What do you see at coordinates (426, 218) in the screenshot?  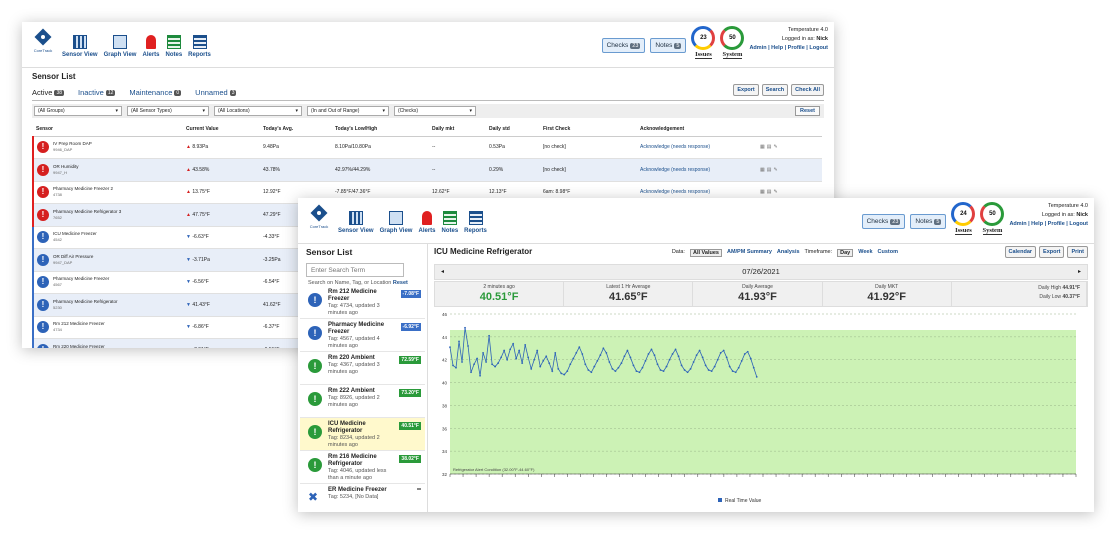 I see `siren-icon` at bounding box center [426, 218].